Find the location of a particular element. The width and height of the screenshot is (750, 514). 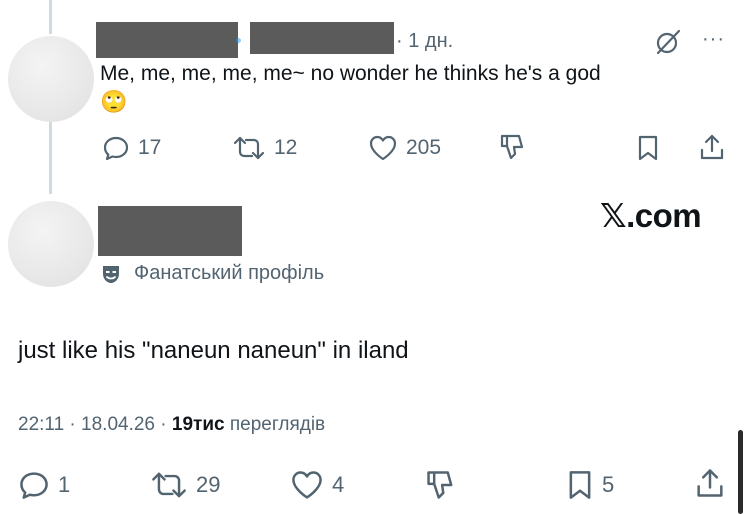

redacted-username is located at coordinates (322, 38).